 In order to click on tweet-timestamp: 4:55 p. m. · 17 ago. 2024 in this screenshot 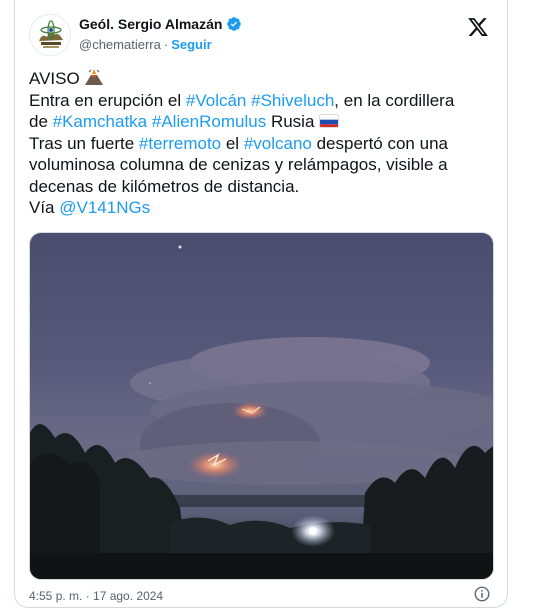, I will do `click(96, 596)`.